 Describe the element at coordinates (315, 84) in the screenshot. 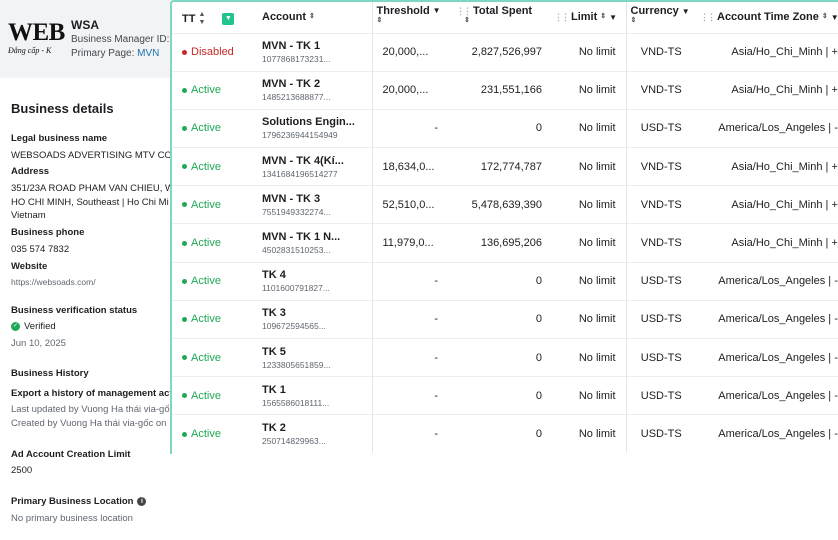

I see `account-name: MVN - TK 2` at that location.